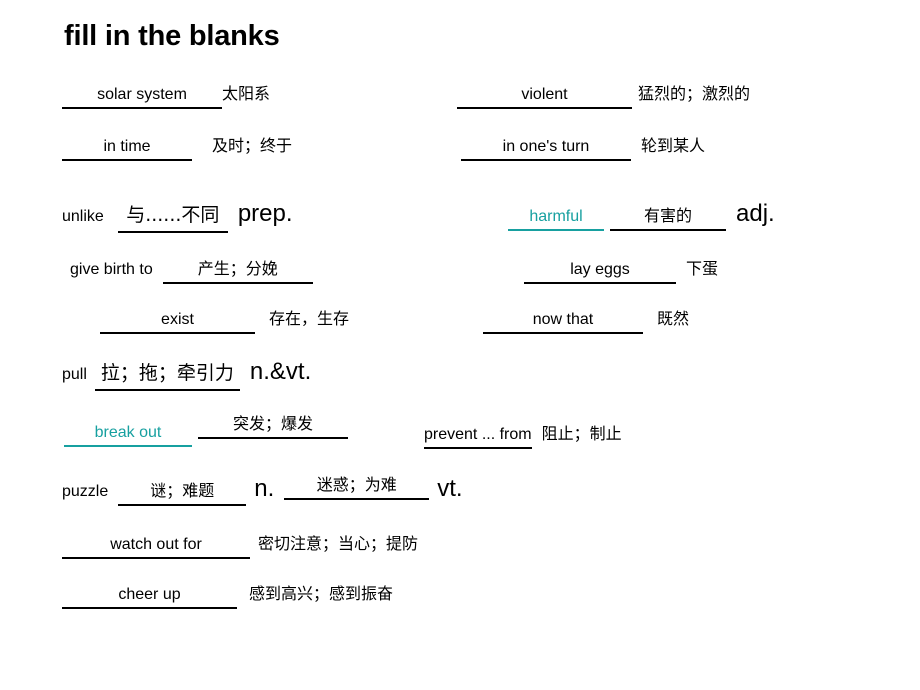  Describe the element at coordinates (85, 491) in the screenshot. I see `term-puzzle: puzzle` at that location.